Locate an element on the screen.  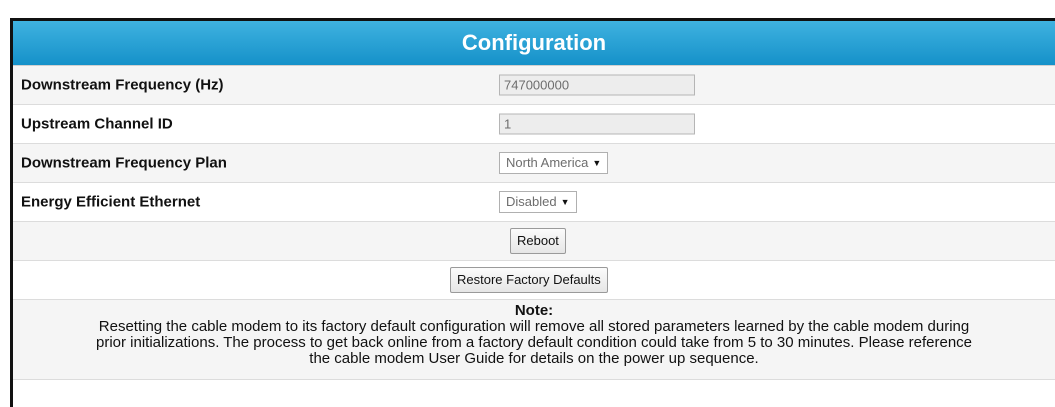
note-title: Note: is located at coordinates (534, 310).